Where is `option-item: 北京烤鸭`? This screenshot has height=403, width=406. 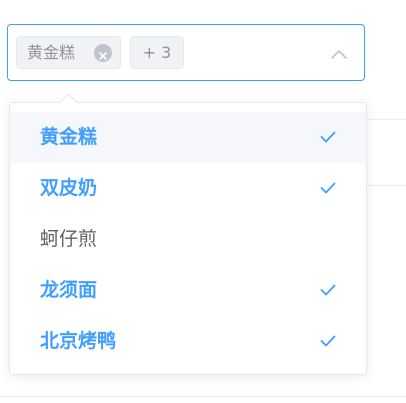 option-item: 北京烤鸭 is located at coordinates (188, 341).